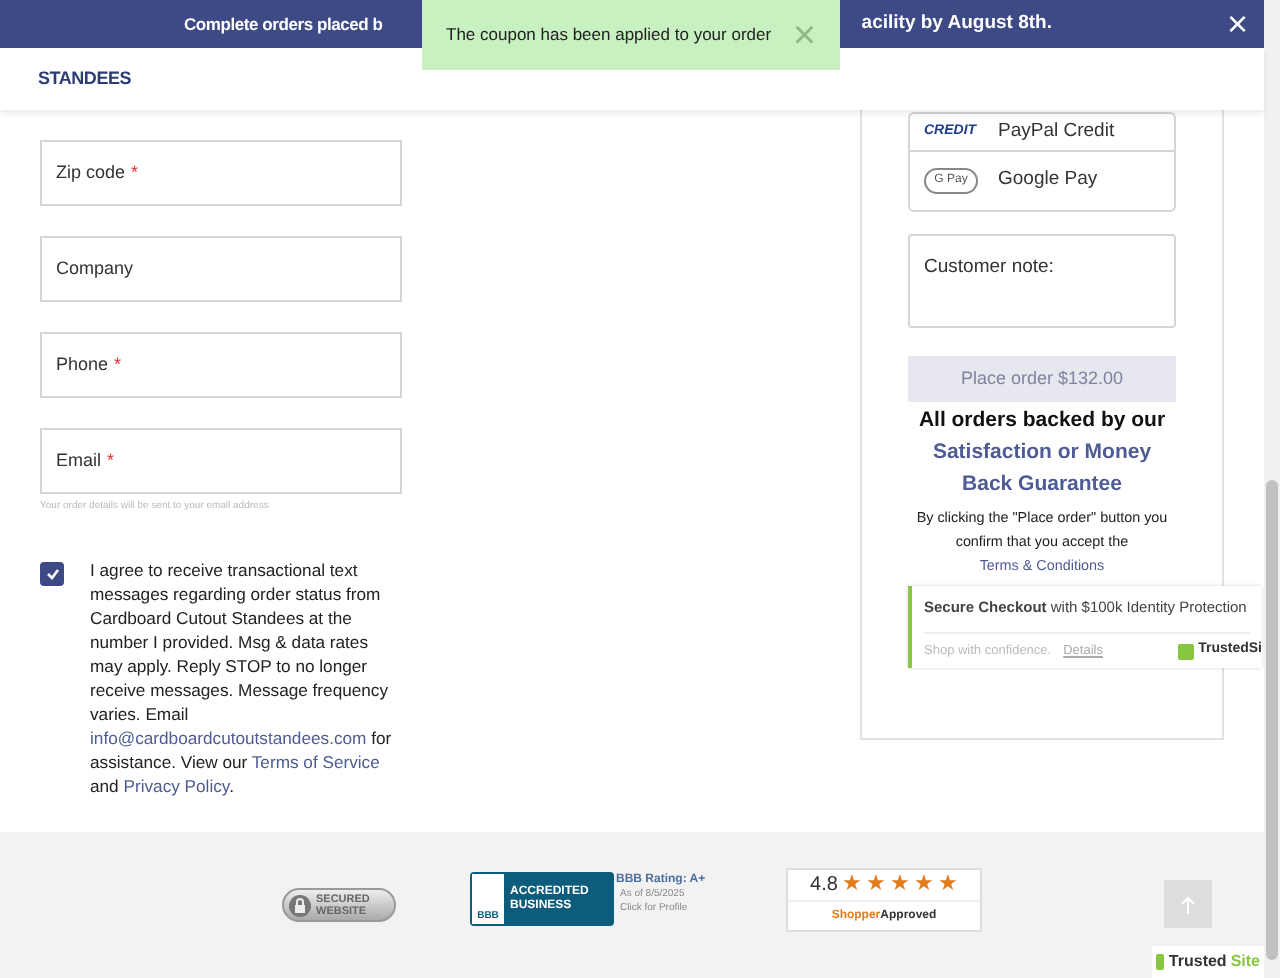  Describe the element at coordinates (91, 172) in the screenshot. I see `field-label: Zip code` at that location.